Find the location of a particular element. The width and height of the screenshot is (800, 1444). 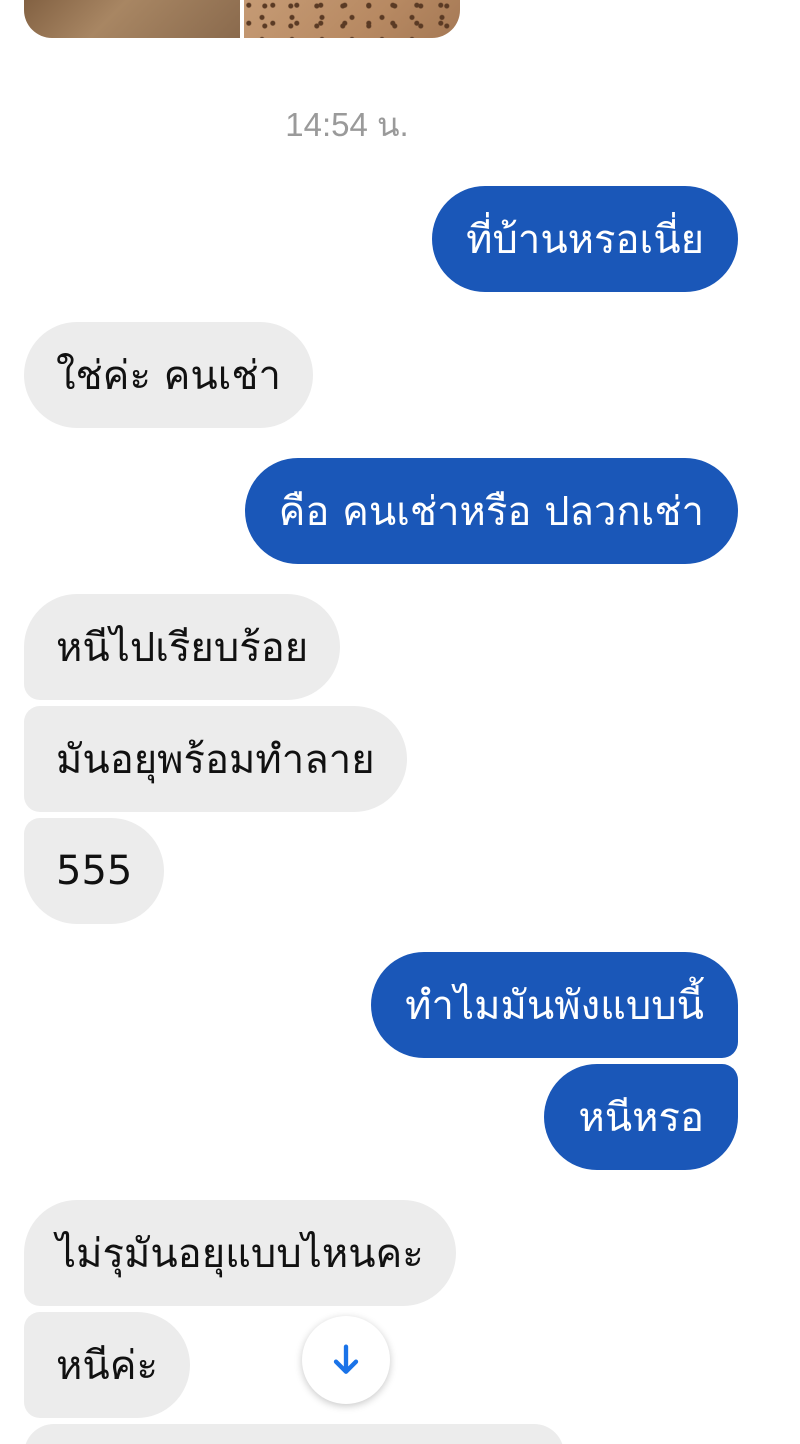

arrow-down-icon is located at coordinates (346, 1359).